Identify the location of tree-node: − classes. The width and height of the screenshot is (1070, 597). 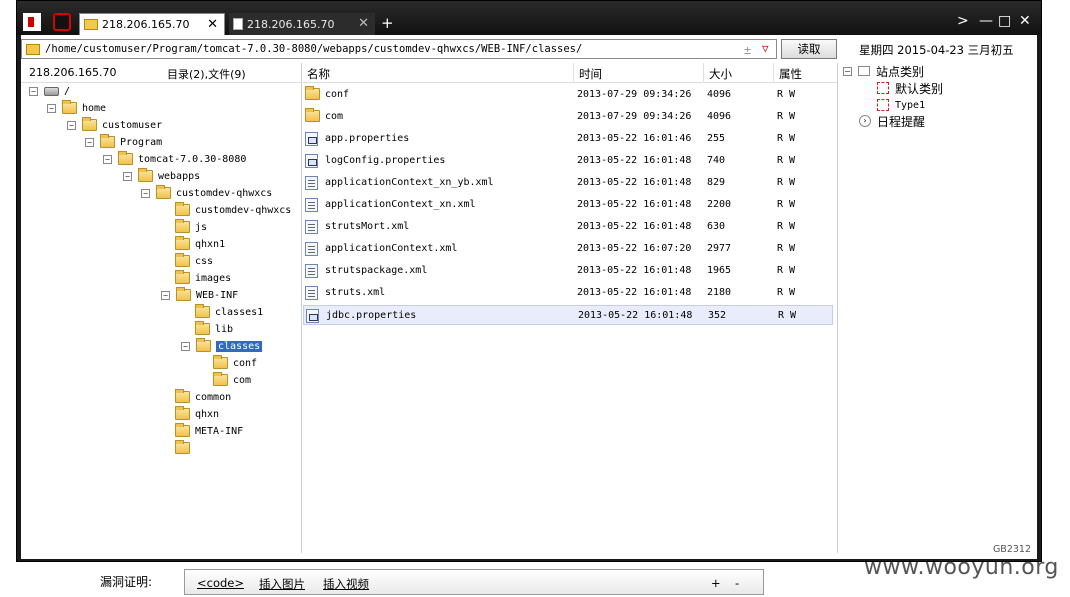
(222, 346).